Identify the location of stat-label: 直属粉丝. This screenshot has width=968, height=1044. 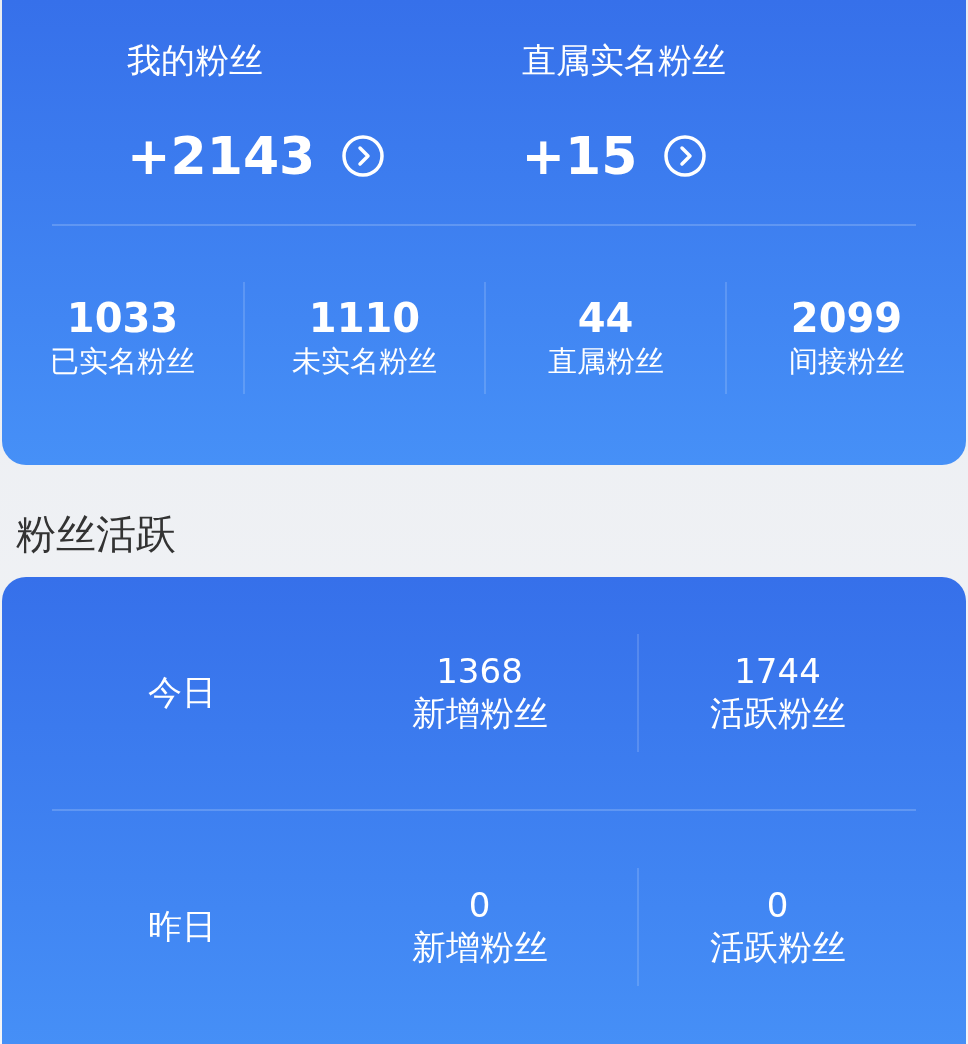
(605, 361).